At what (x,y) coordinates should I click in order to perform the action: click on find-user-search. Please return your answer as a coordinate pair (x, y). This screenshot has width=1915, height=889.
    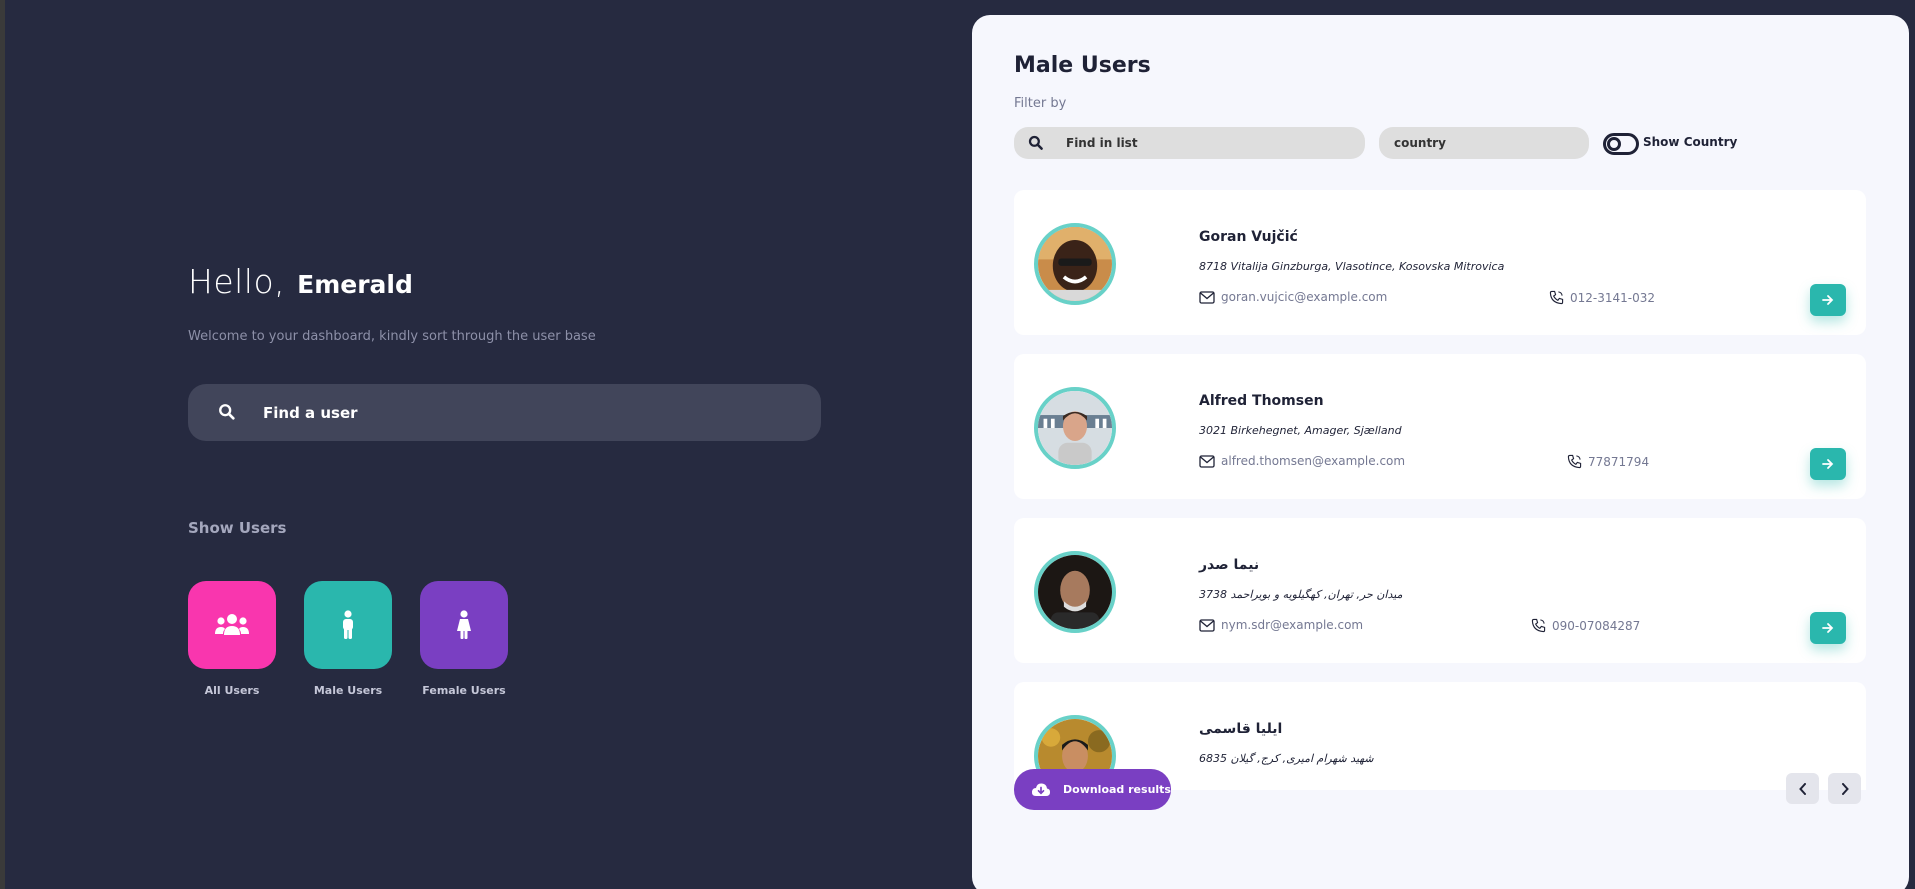
    Looking at the image, I should click on (504, 412).